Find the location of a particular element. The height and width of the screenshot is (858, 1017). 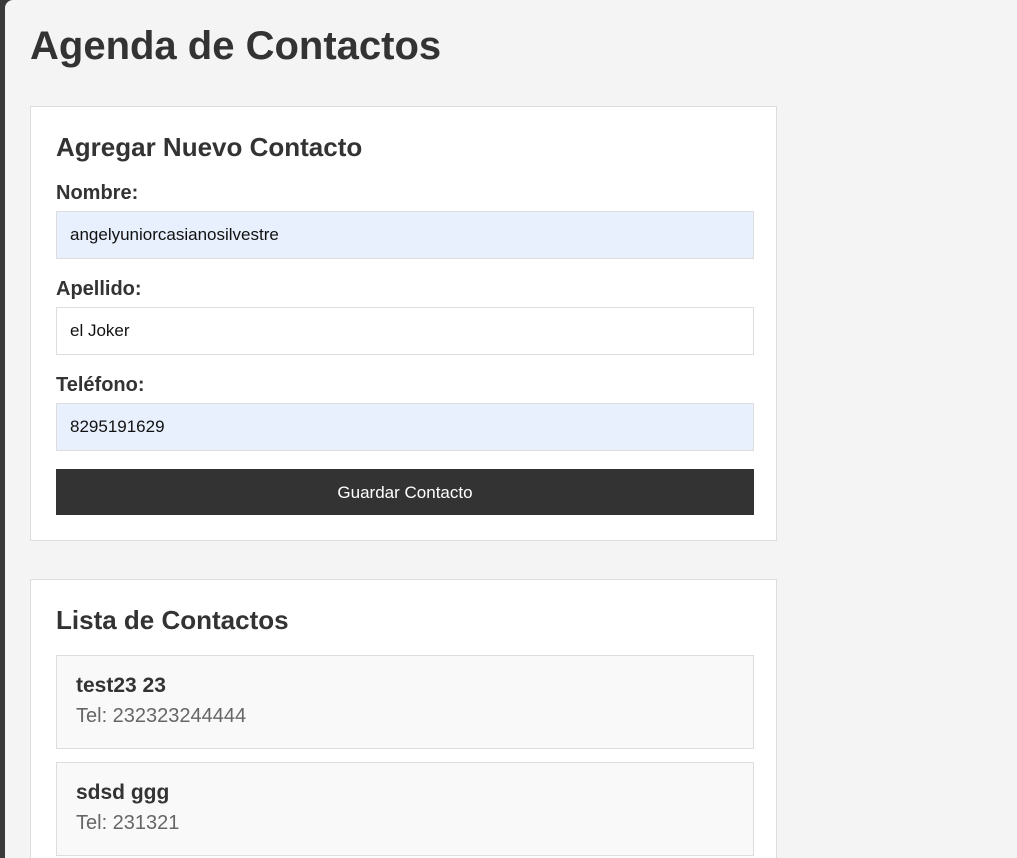

apellido-input: el Joker is located at coordinates (405, 331).